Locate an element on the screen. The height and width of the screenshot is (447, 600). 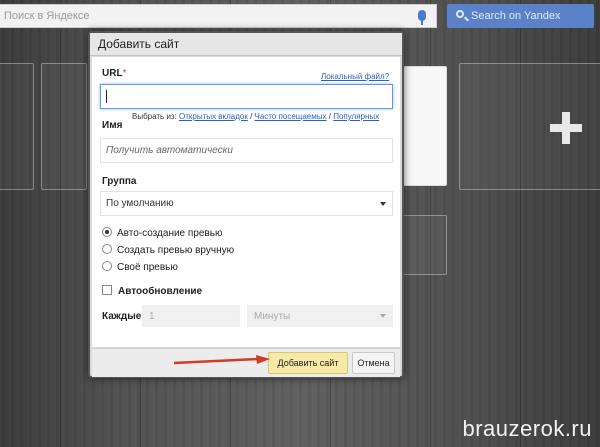
open-tabs-link: Открытых вкладок is located at coordinates (213, 116).